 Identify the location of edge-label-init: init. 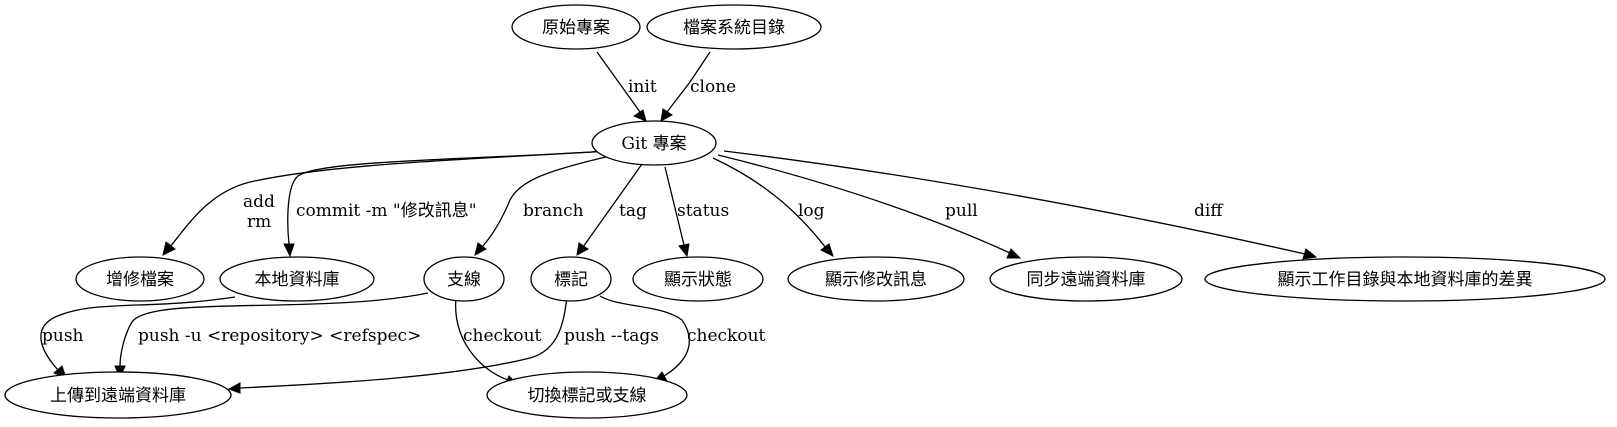
(642, 87).